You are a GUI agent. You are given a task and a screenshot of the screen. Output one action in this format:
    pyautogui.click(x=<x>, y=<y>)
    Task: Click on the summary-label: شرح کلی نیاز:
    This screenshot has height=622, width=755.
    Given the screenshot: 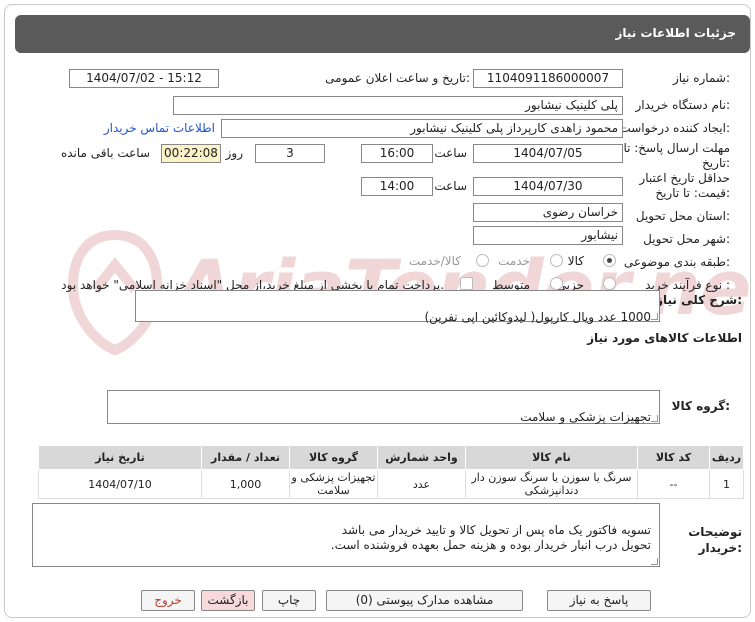 What is the action you would take?
    pyautogui.click(x=699, y=300)
    